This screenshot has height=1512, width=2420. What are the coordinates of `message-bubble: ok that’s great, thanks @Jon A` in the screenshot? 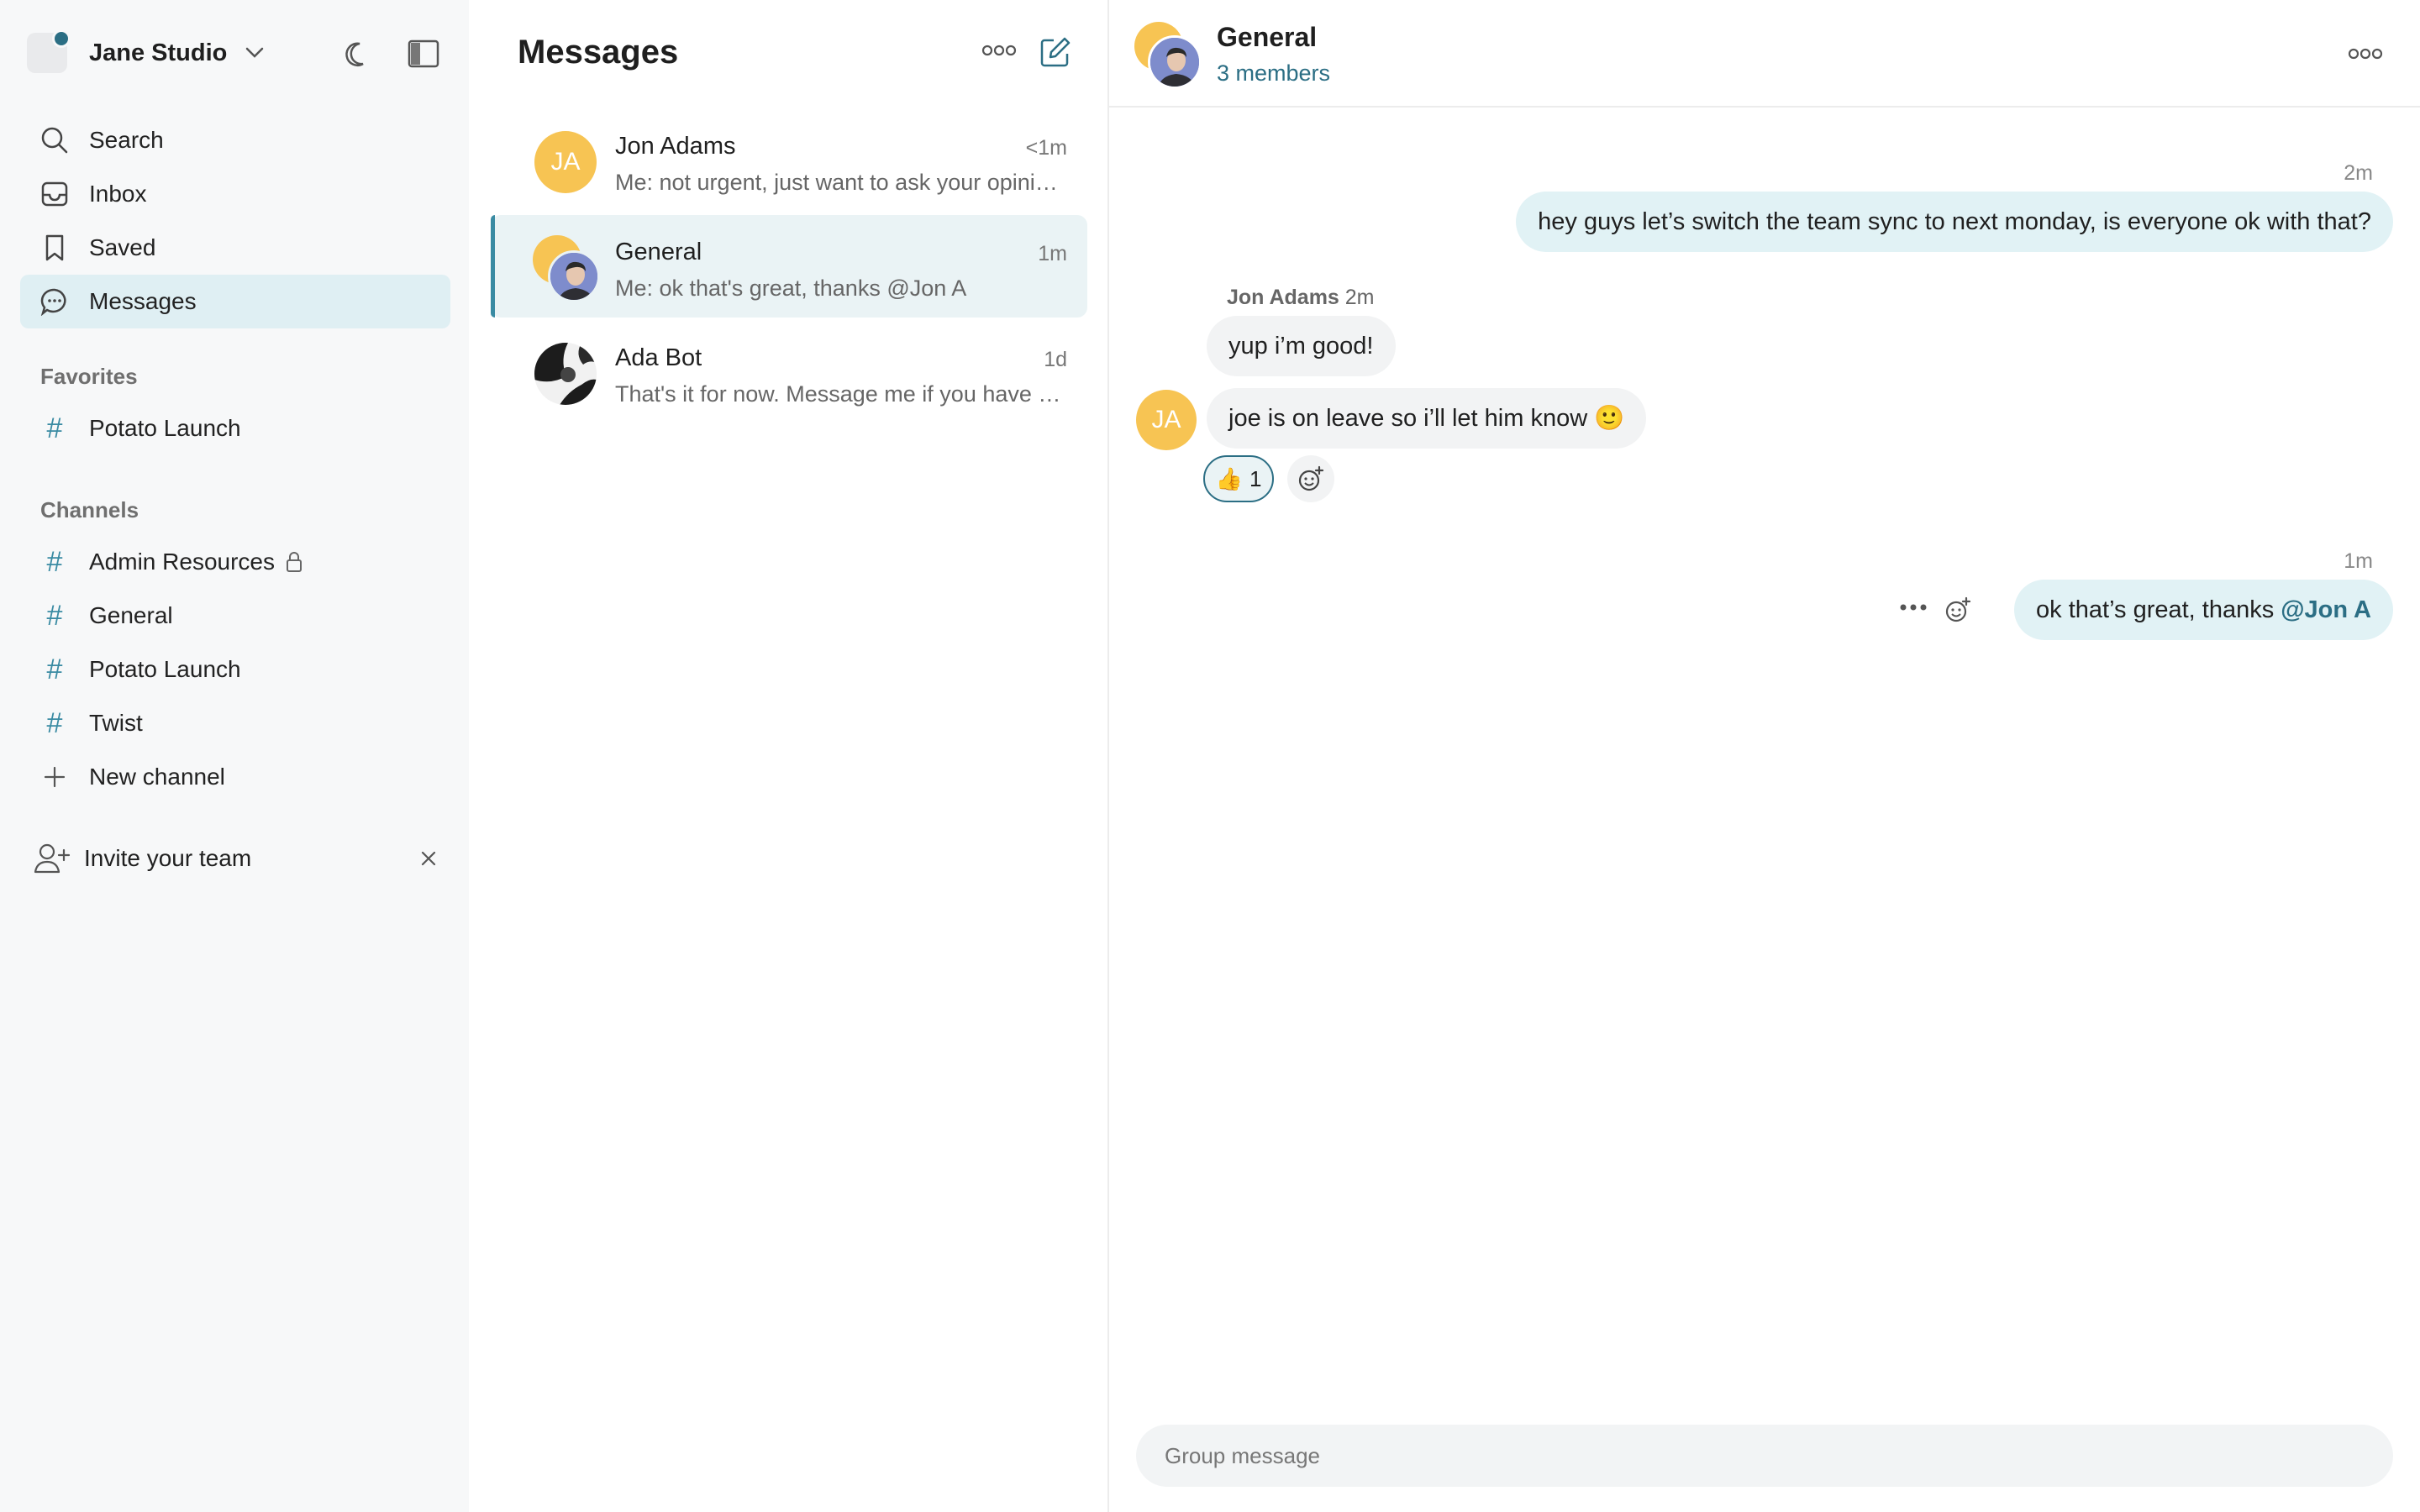 It's located at (2204, 610).